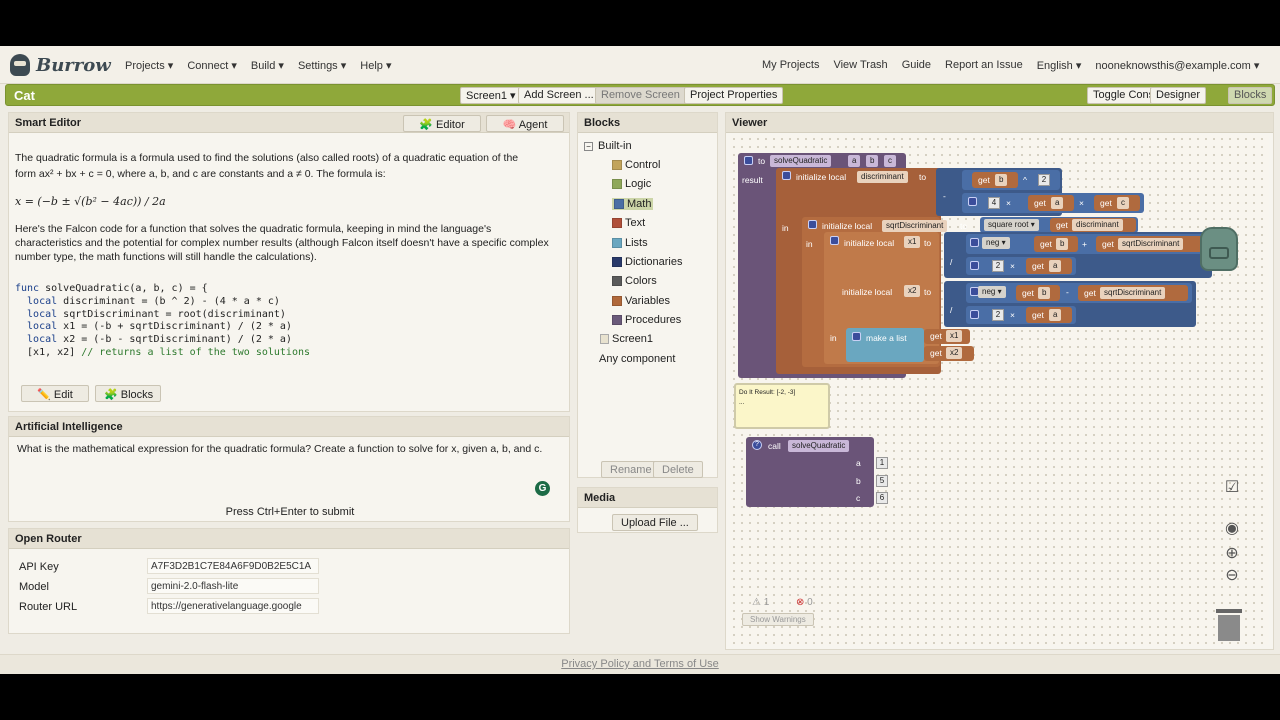  I want to click on rename-button: Rename, so click(631, 469).